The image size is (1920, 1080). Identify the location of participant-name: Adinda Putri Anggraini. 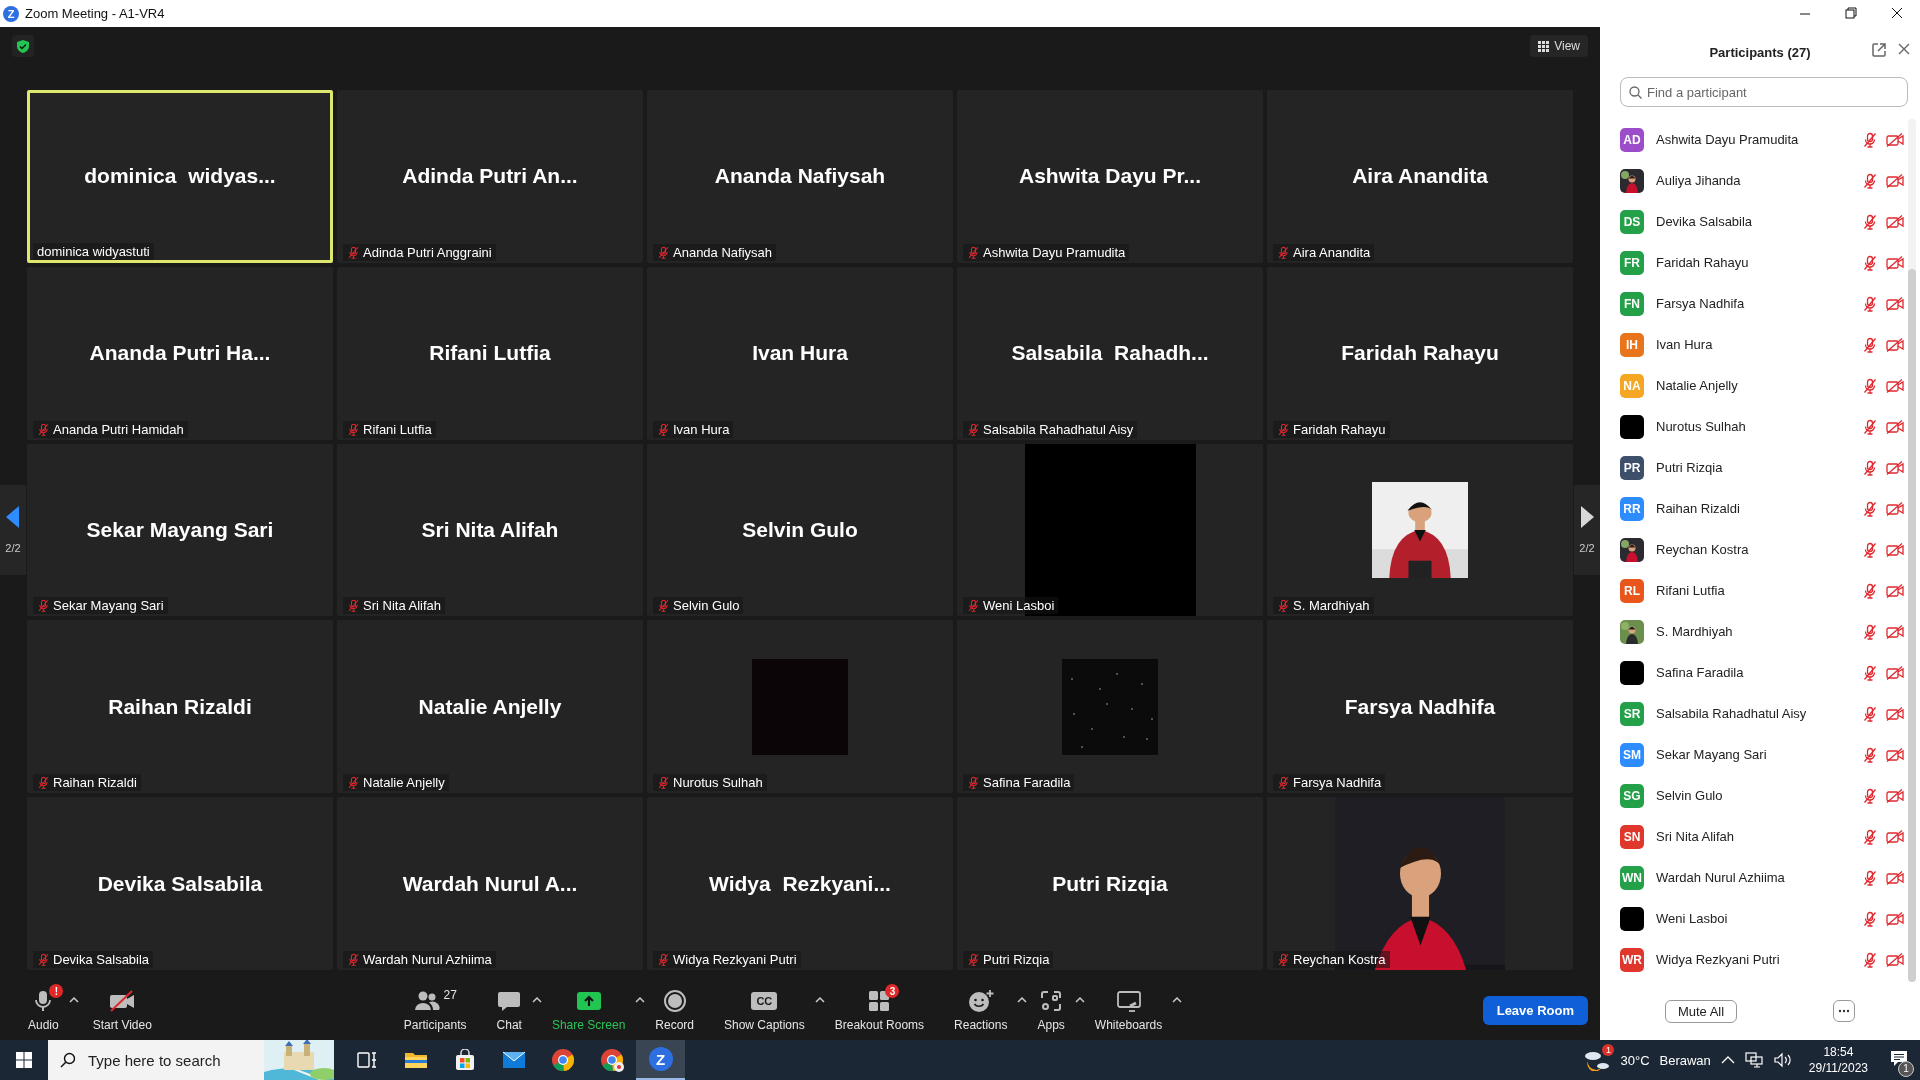
(427, 252).